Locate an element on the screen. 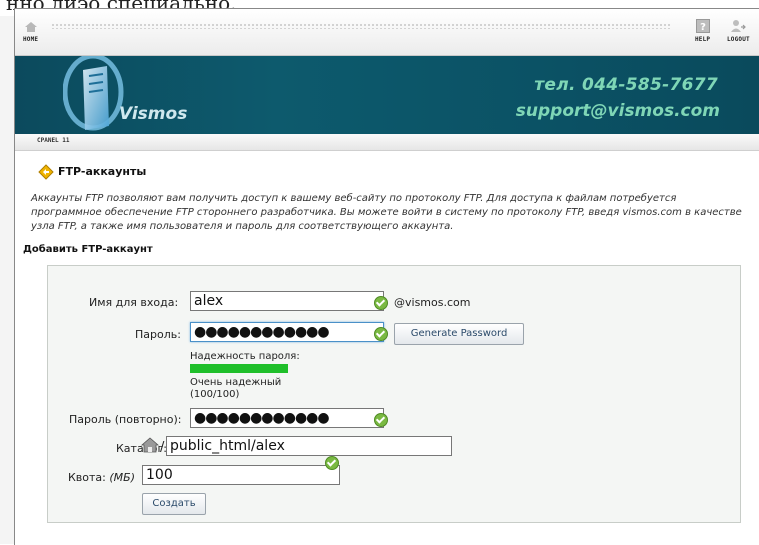 This screenshot has width=759, height=545. add-ftp-heading: Добавить FTP-аккаунт is located at coordinates (88, 249).